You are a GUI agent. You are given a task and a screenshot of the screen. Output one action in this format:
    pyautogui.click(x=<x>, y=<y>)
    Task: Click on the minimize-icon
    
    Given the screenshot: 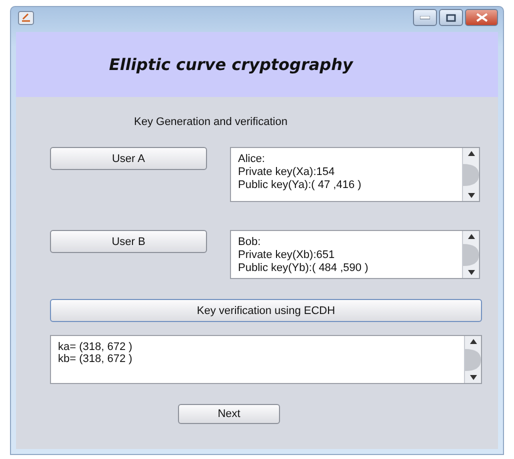 What is the action you would take?
    pyautogui.click(x=425, y=18)
    